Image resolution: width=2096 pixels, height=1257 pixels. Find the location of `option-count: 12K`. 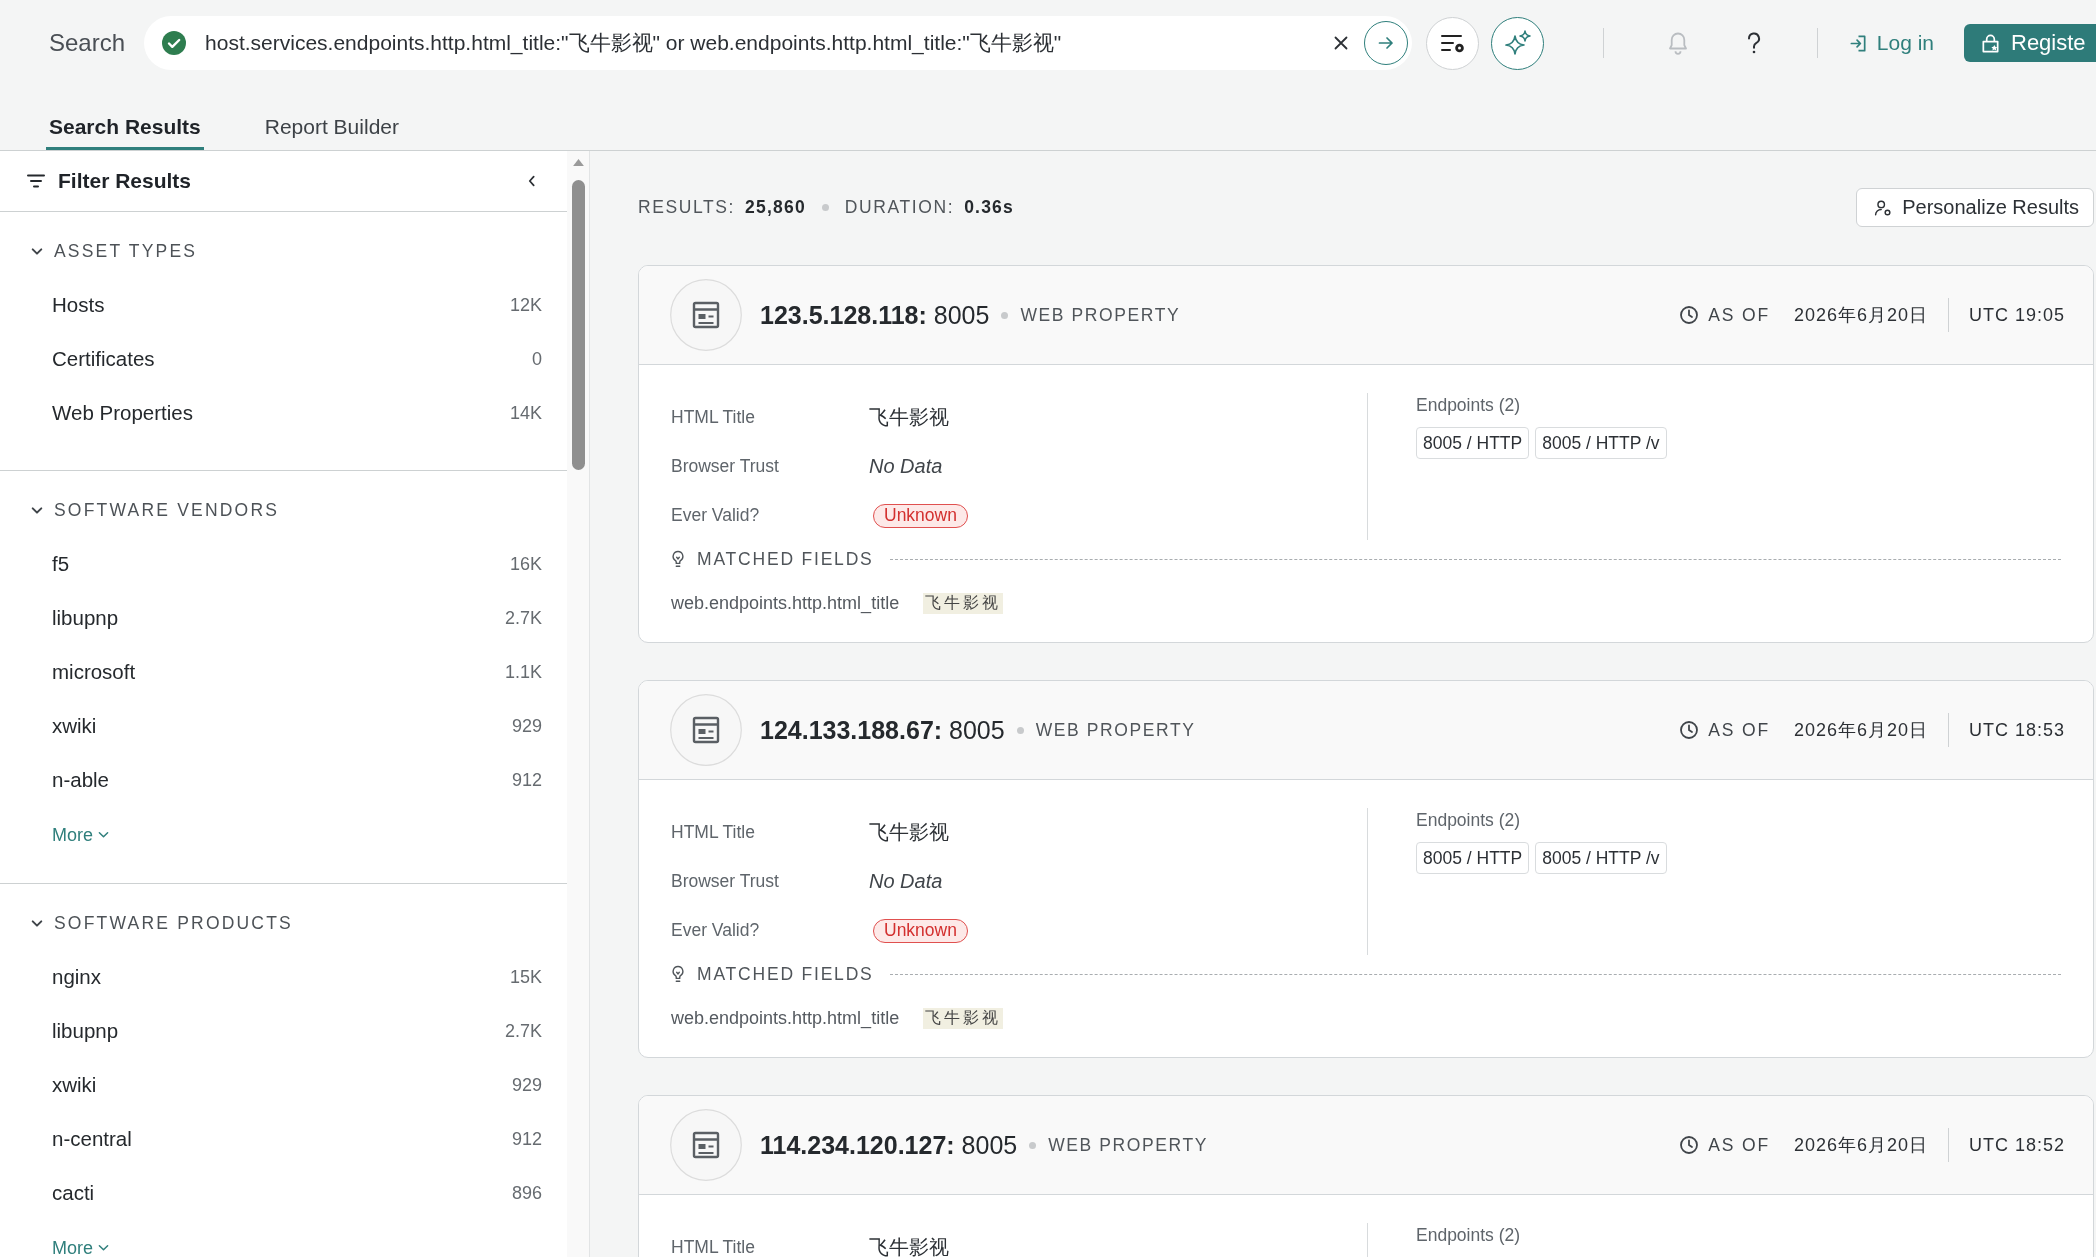

option-count: 12K is located at coordinates (525, 305).